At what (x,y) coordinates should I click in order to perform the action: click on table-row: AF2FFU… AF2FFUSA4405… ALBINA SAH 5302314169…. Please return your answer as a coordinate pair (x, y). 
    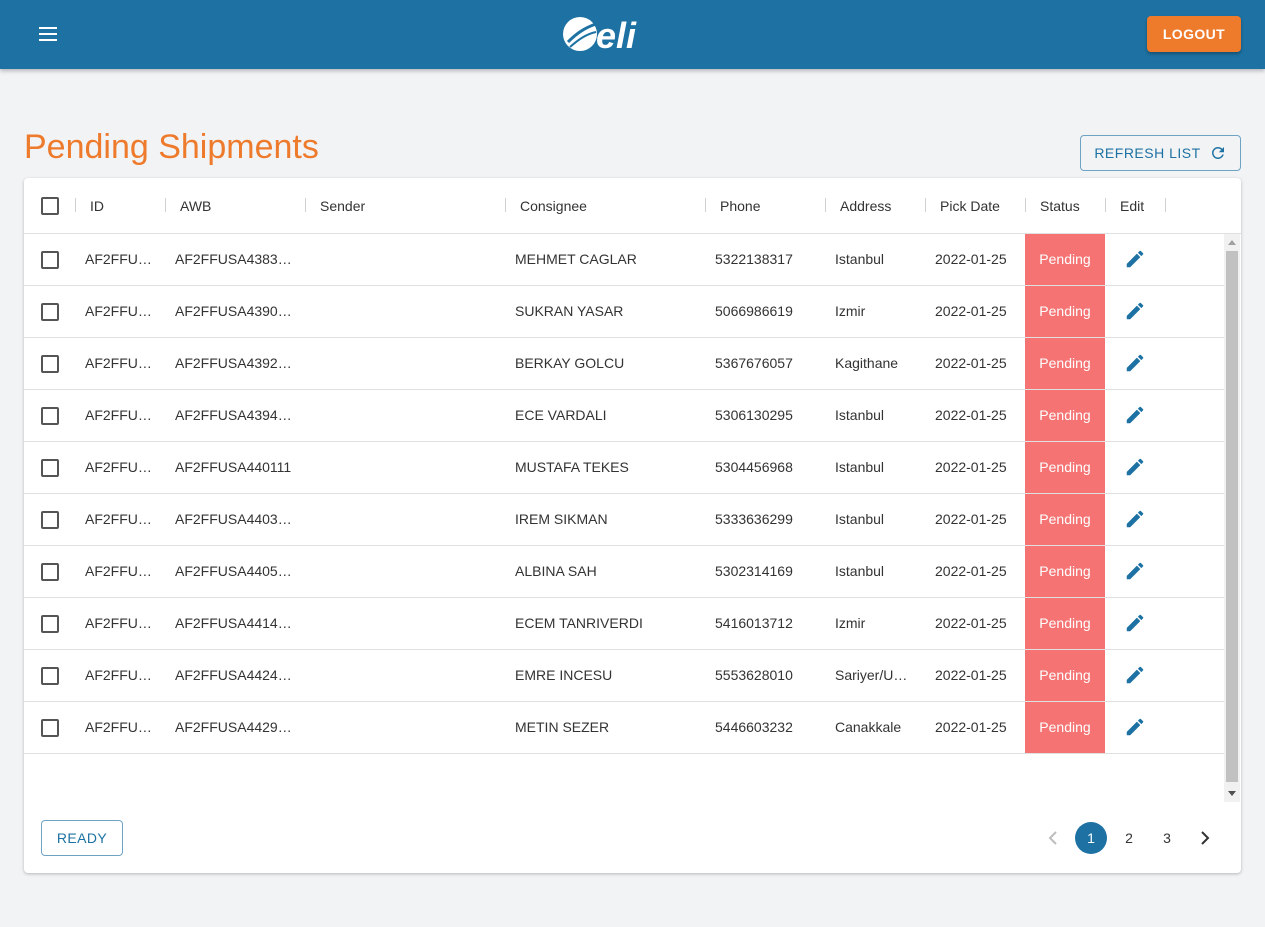
    Looking at the image, I should click on (624, 572).